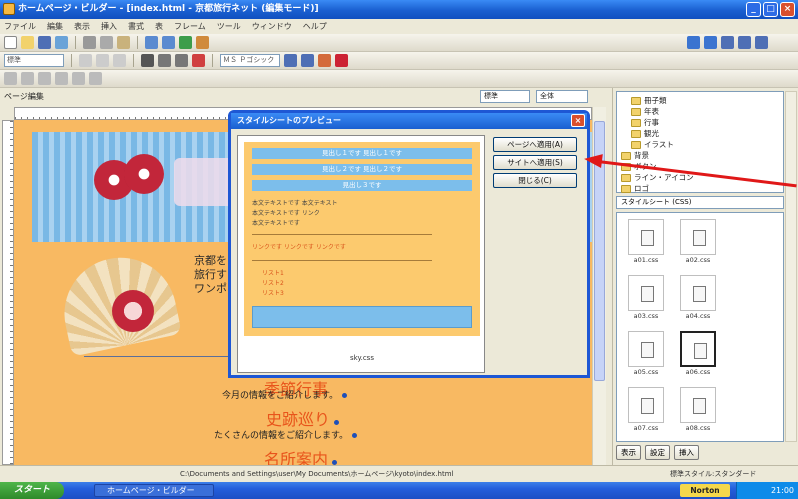 The width and height of the screenshot is (798, 499). What do you see at coordinates (698, 410) in the screenshot?
I see `css-thumbnail: a08.css` at bounding box center [698, 410].